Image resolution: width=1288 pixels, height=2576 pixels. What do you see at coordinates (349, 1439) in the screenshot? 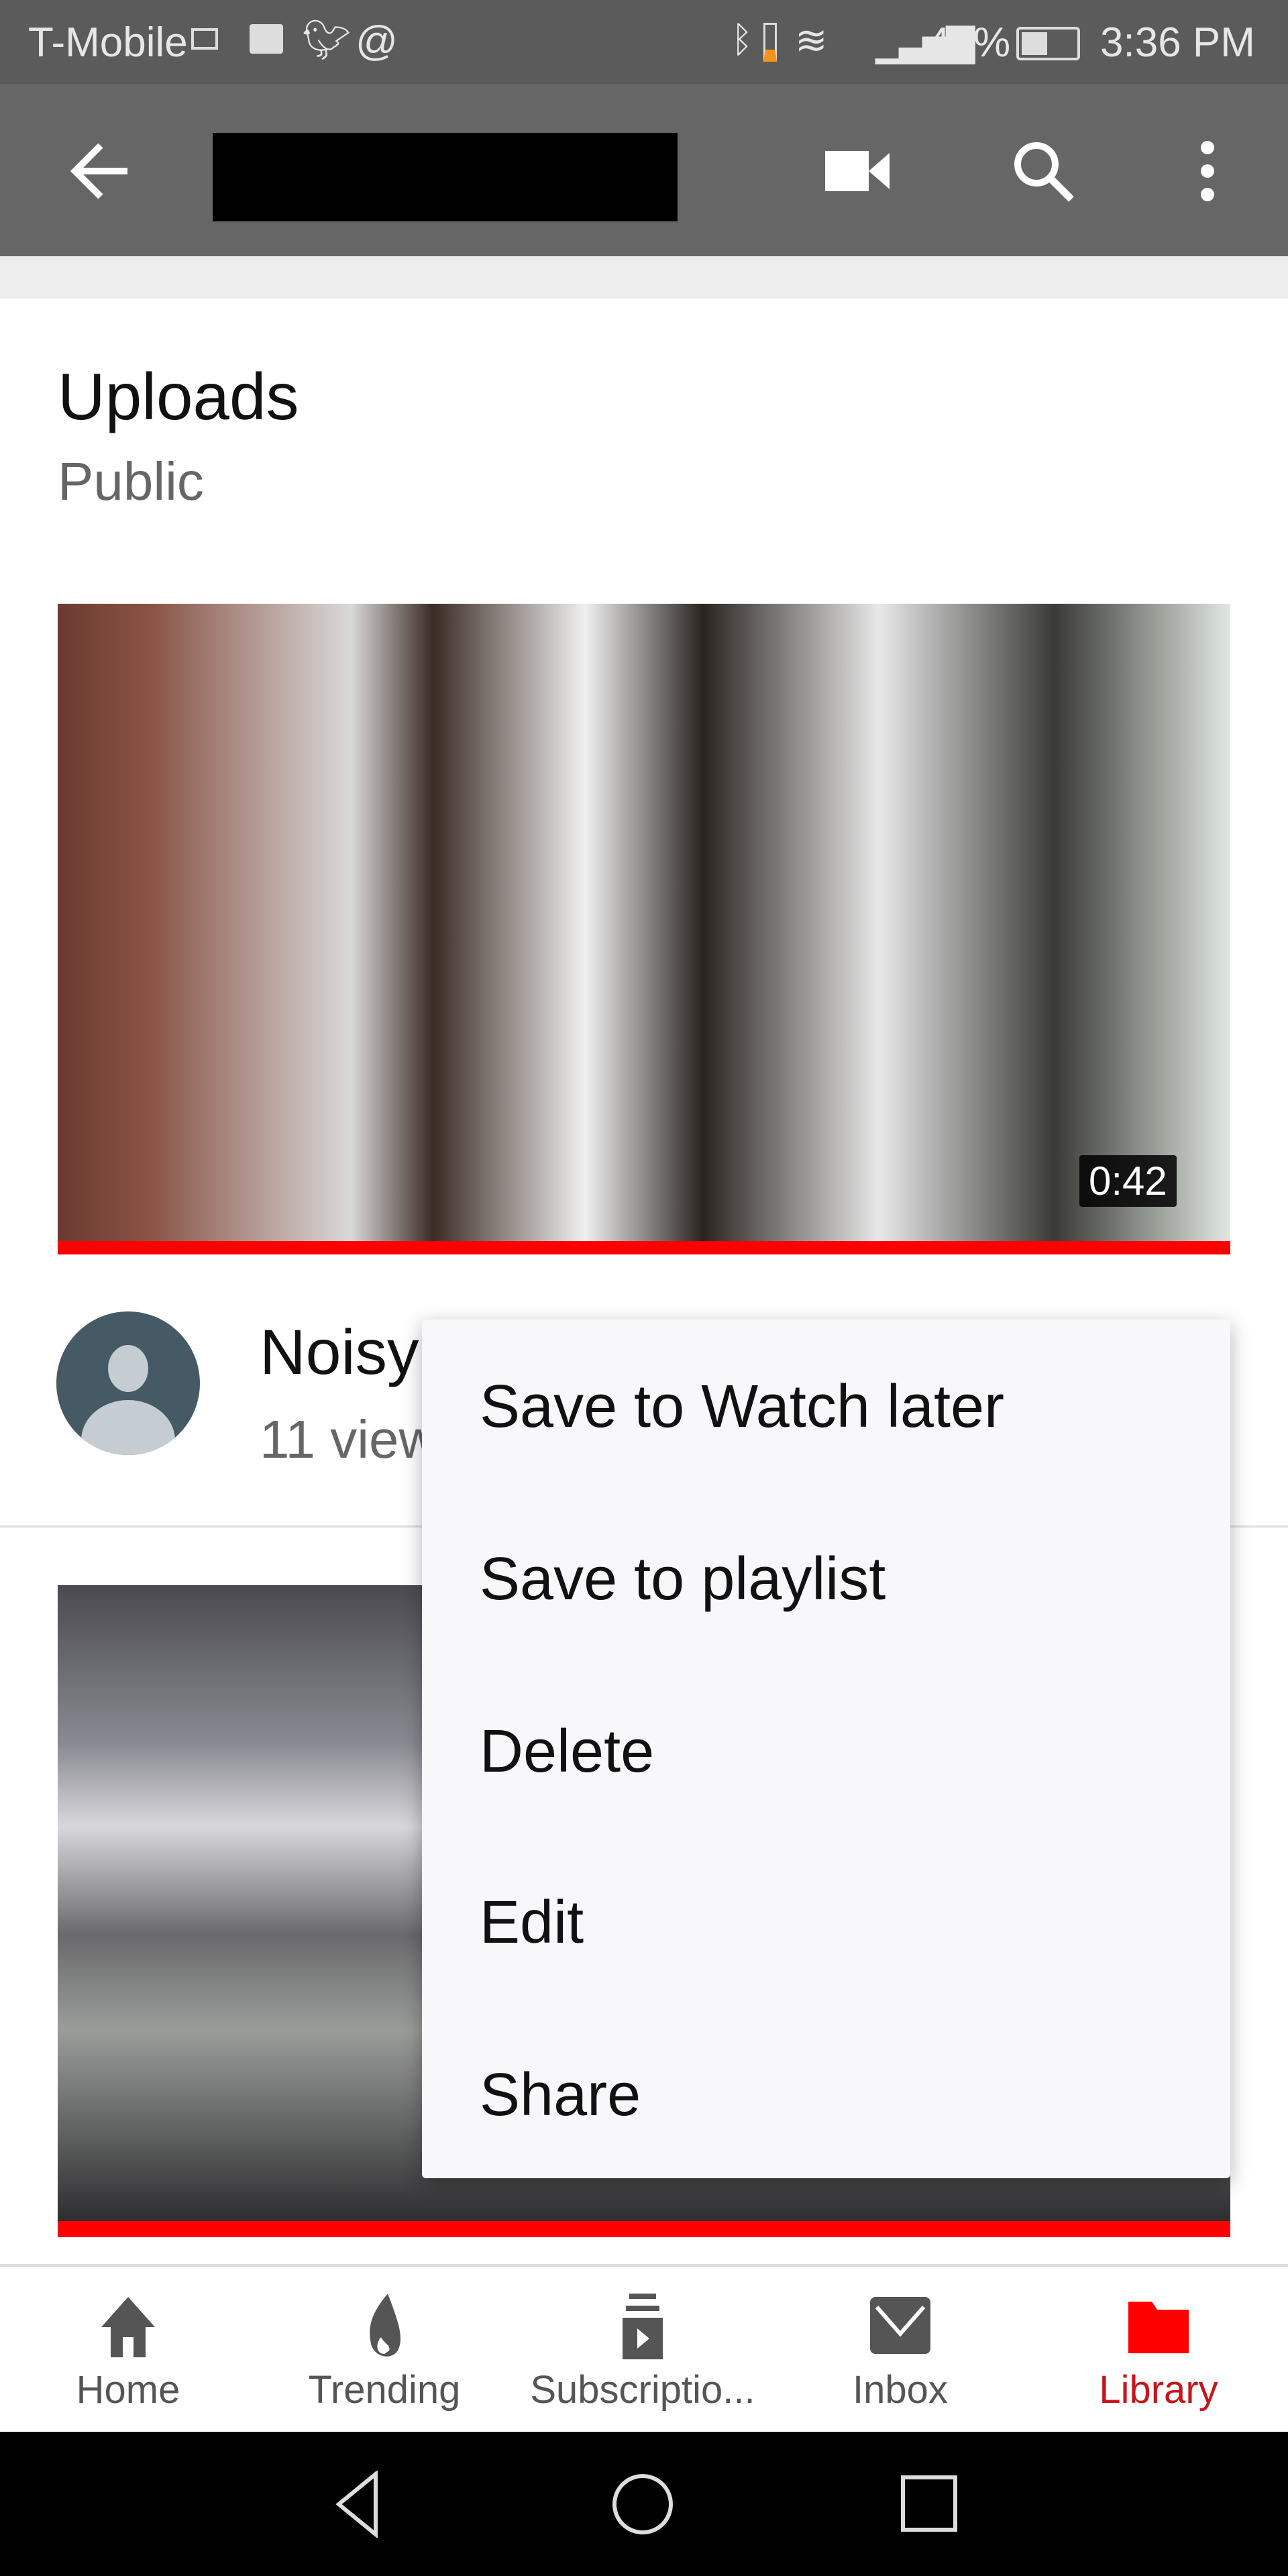
I see `video-meta: 11 view` at bounding box center [349, 1439].